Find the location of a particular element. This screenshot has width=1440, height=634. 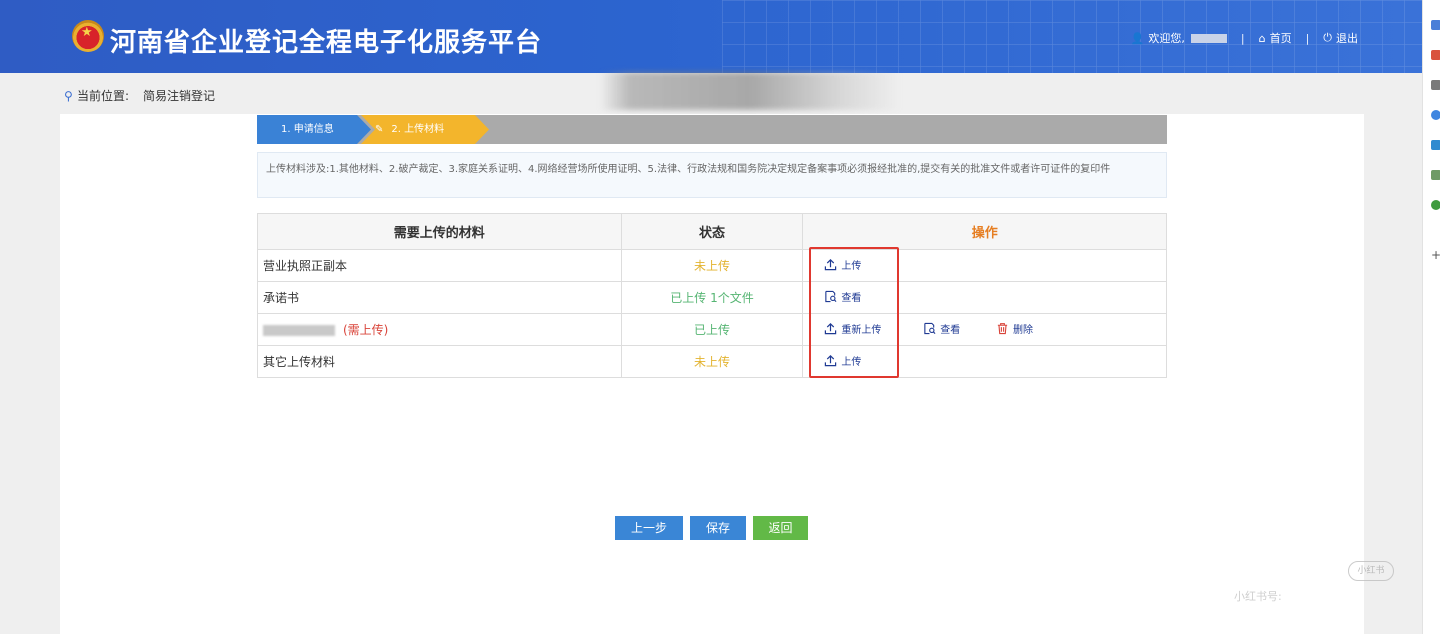

reupload-button: 重新上传 is located at coordinates (852, 328).